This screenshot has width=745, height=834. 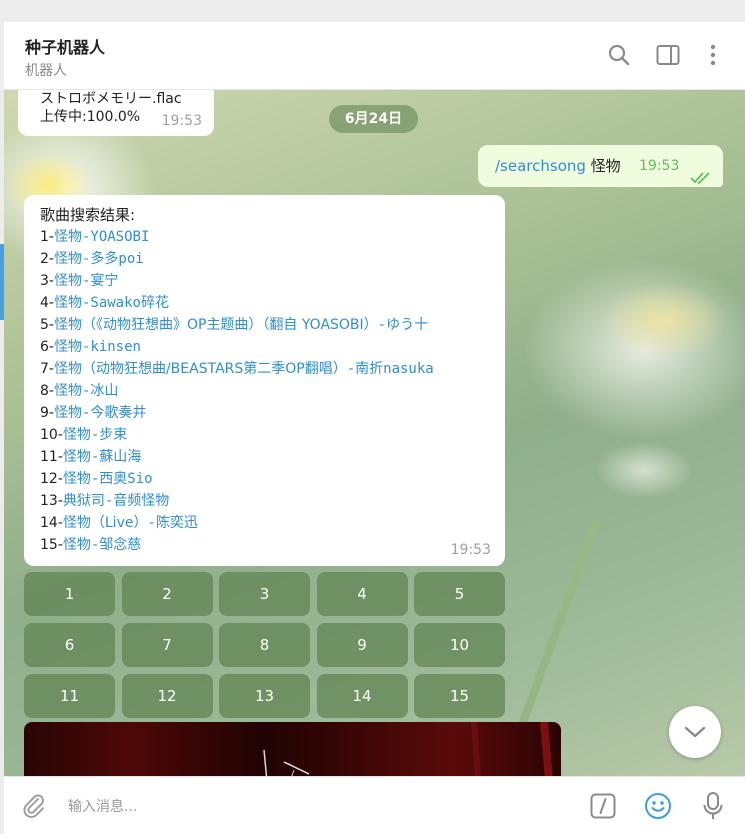 I want to click on result-item: 5-怪物（《动物狂想曲》OP主题曲）（翻自 YOASOBI）-ゆう十, so click(x=272, y=325).